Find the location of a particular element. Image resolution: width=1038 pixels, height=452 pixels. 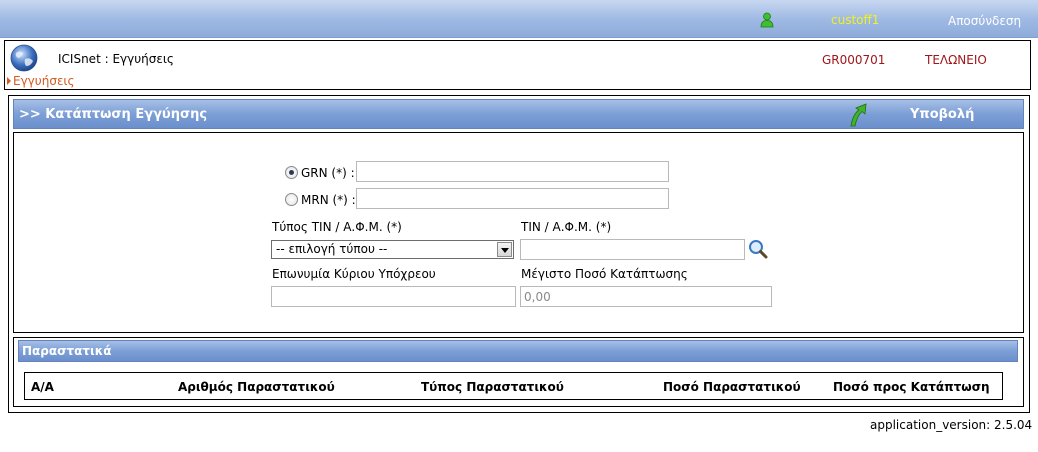

chevron-down-icon is located at coordinates (504, 249).